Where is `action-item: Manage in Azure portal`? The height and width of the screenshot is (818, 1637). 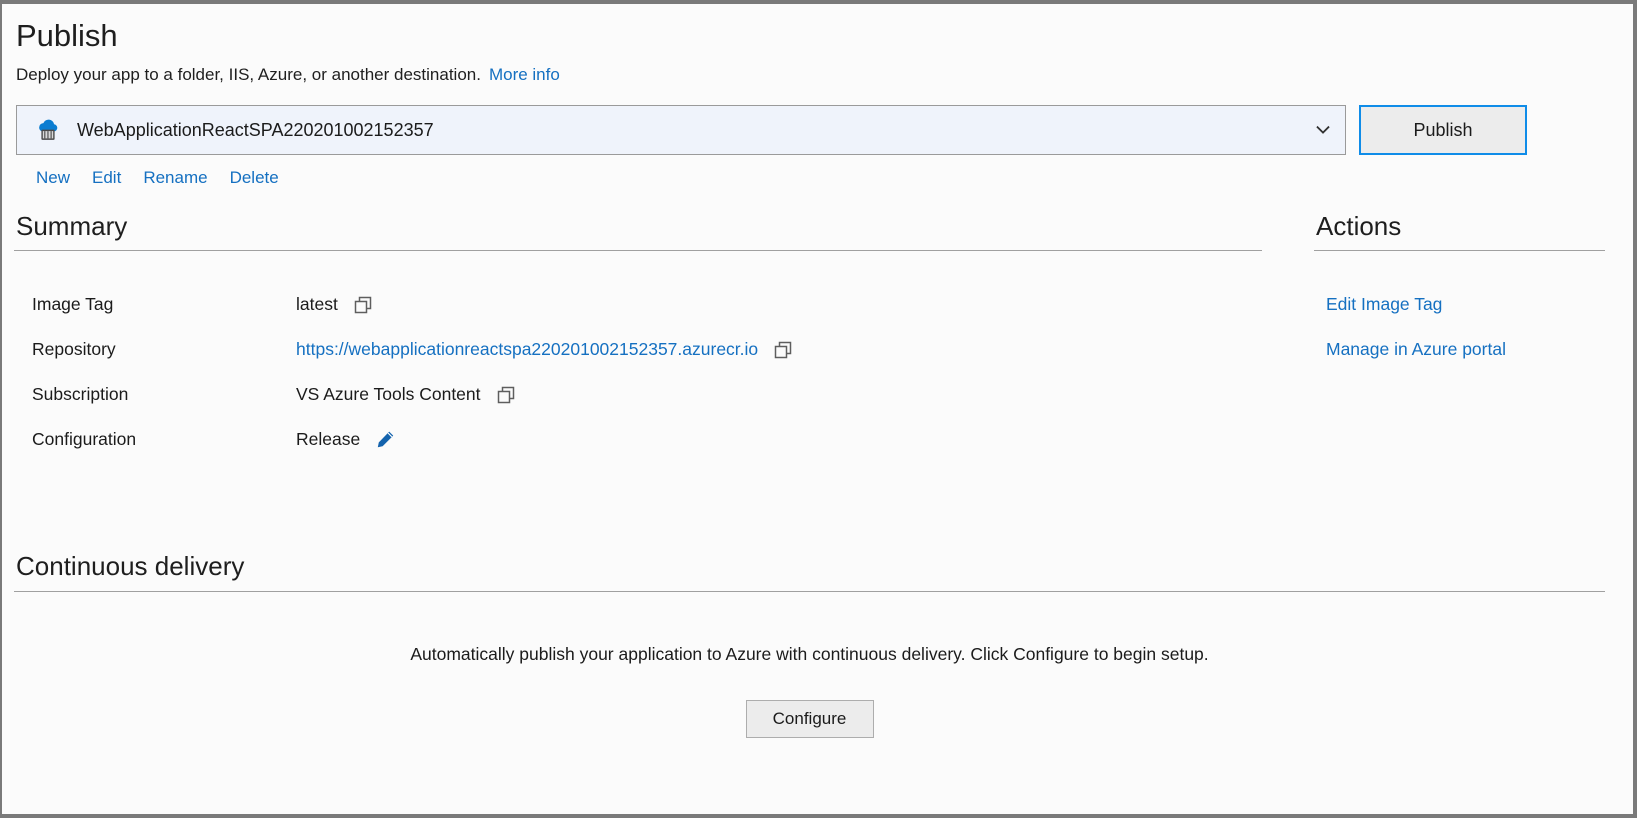
action-item: Manage in Azure portal is located at coordinates (1459, 349).